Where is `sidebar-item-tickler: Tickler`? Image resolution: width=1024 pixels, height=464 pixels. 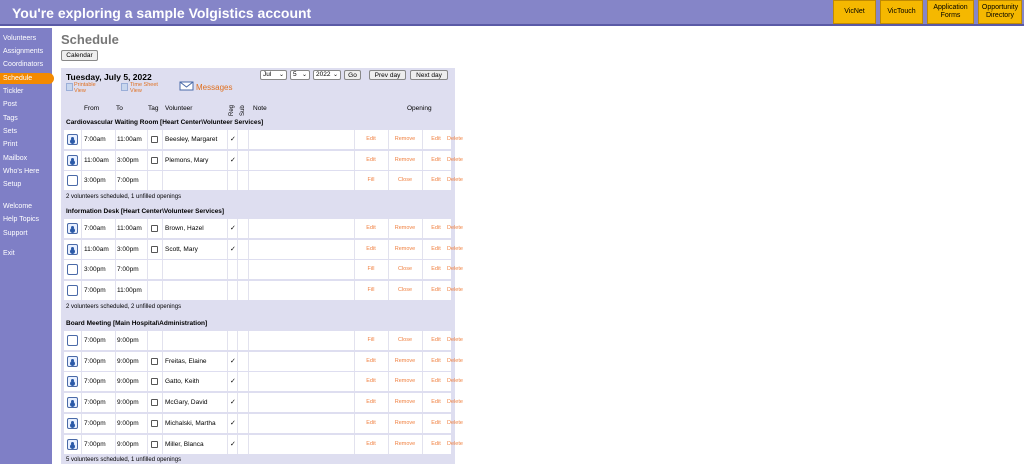
sidebar-item-tickler: Tickler is located at coordinates (26, 91).